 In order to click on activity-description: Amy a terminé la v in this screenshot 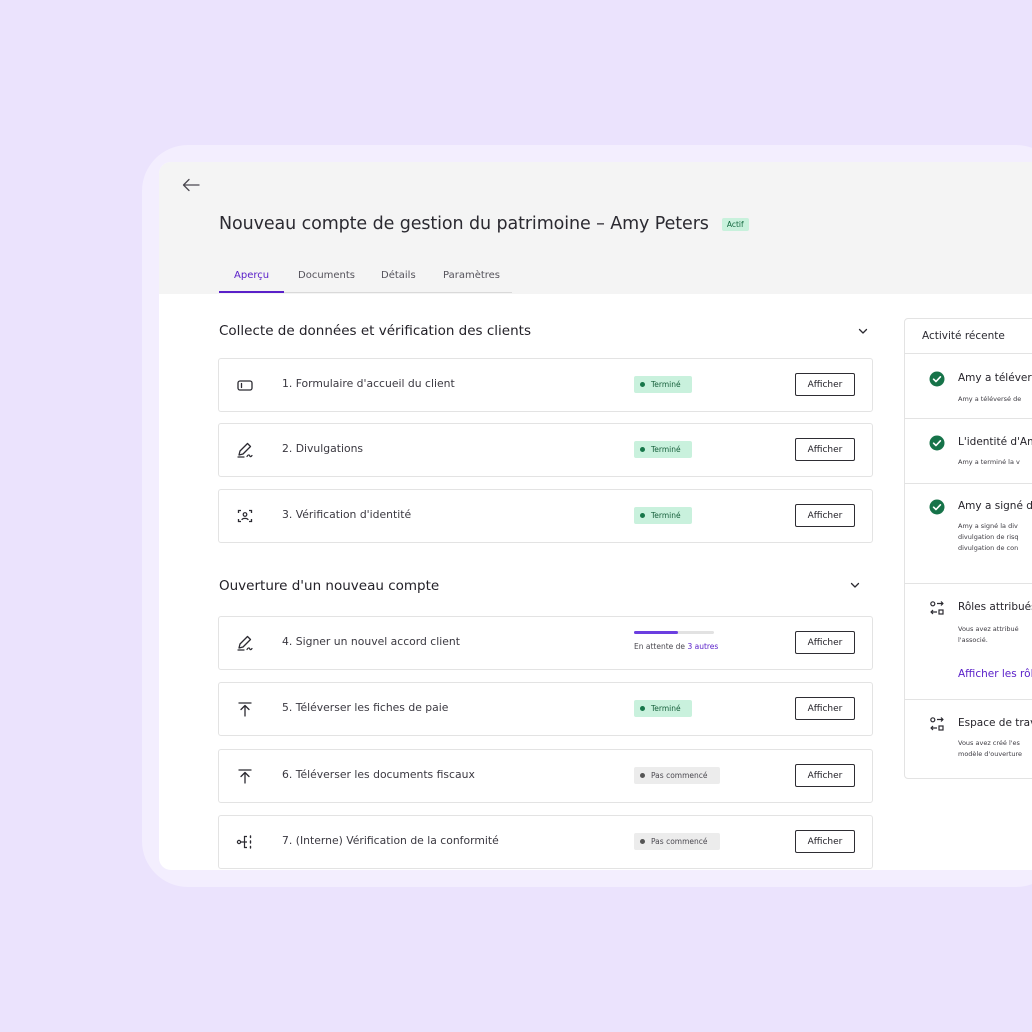, I will do `click(989, 462)`.